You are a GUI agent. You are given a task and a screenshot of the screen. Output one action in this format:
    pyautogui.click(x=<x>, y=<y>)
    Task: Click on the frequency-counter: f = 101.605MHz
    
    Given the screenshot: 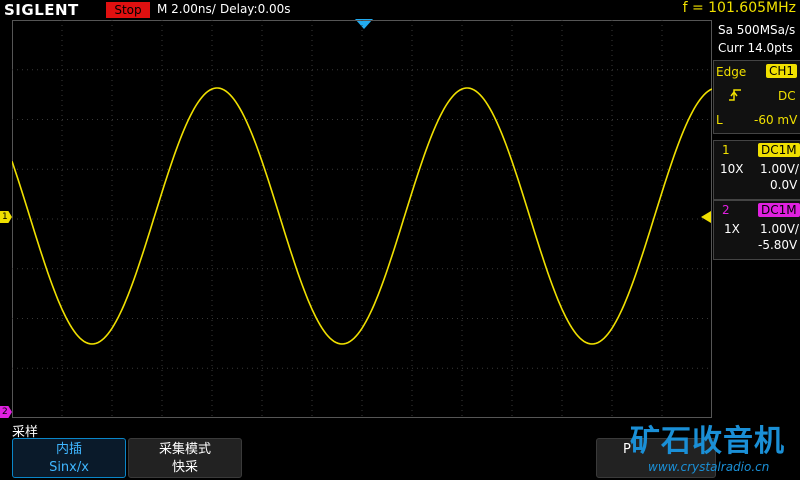 What is the action you would take?
    pyautogui.click(x=739, y=8)
    